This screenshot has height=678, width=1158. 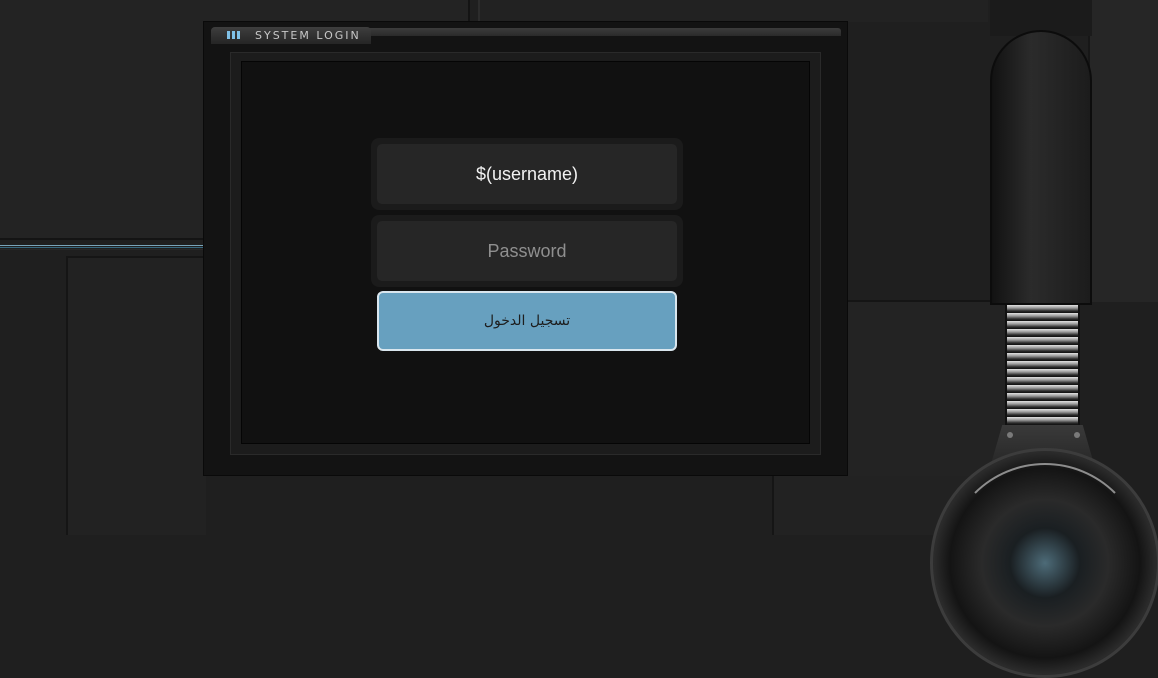 What do you see at coordinates (308, 35) in the screenshot?
I see `window-title: SYSTEM LOGIN` at bounding box center [308, 35].